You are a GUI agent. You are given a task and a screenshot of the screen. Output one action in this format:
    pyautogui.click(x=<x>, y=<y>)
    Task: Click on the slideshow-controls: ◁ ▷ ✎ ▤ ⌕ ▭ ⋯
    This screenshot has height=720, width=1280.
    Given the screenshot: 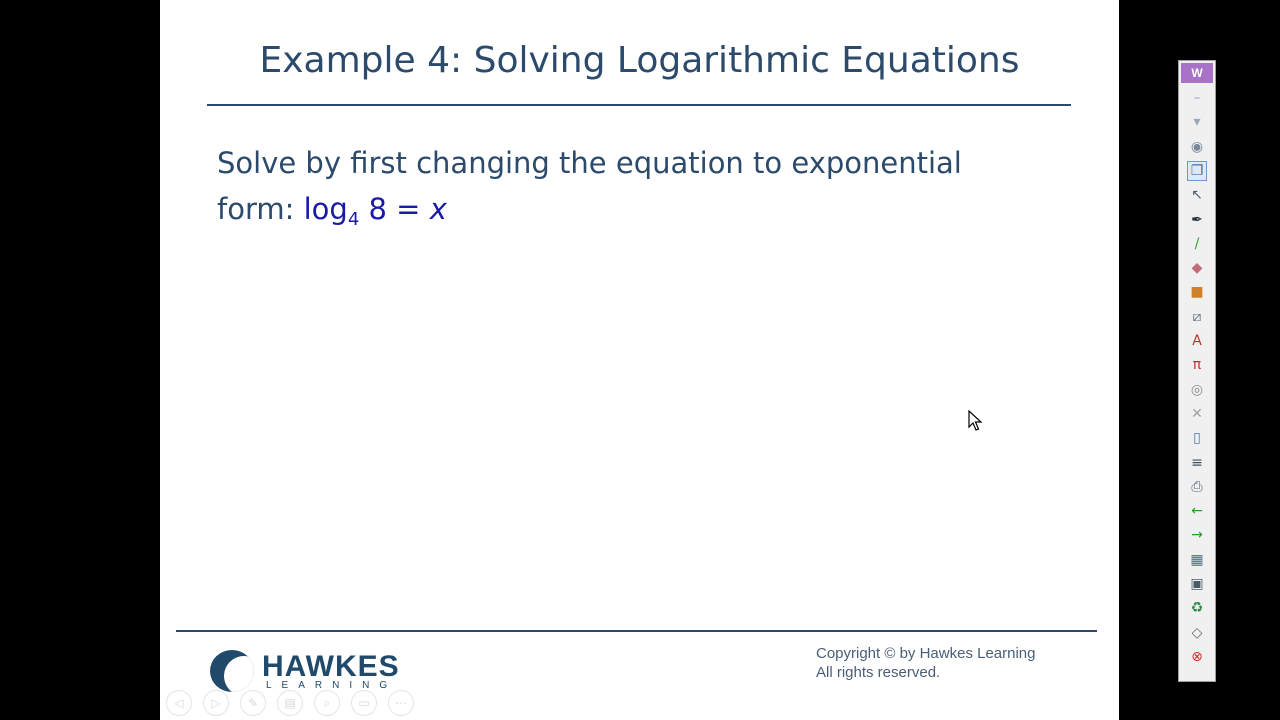 What is the action you would take?
    pyautogui.click(x=290, y=703)
    